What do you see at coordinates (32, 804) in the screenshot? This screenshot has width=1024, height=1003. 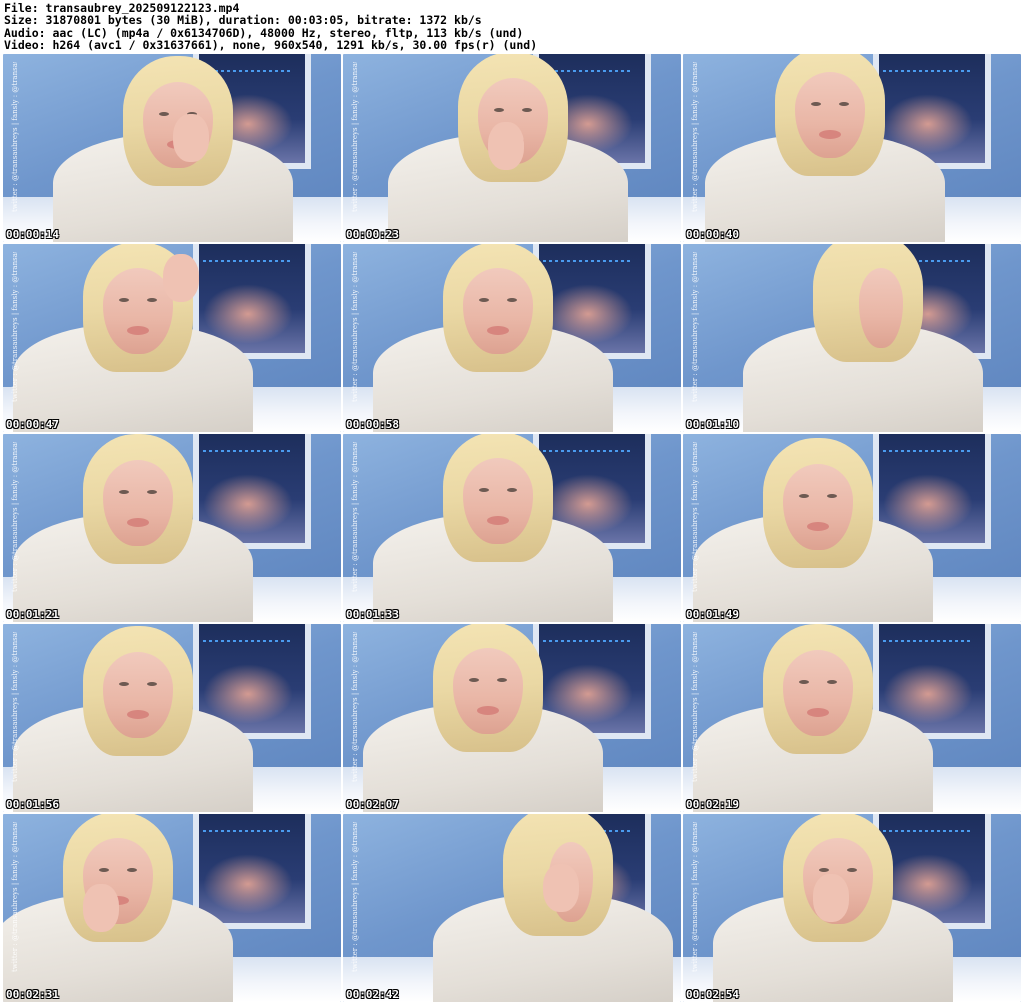 I see `timestamp-label: 00:01:56` at bounding box center [32, 804].